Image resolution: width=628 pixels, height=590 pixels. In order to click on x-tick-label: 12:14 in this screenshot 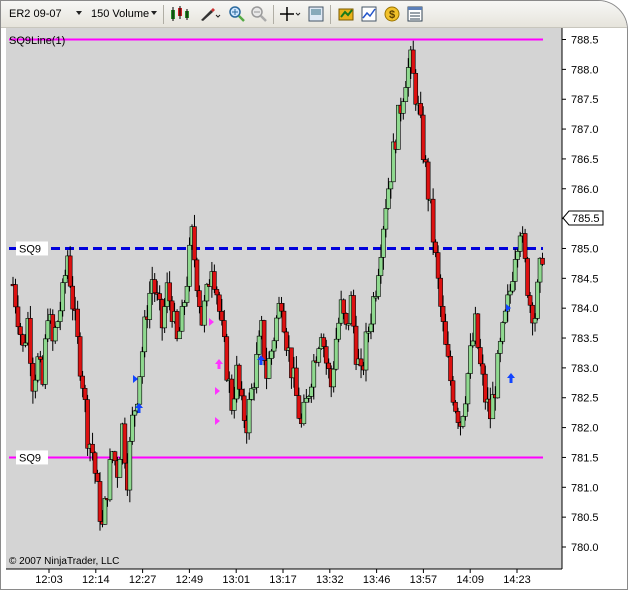, I will do `click(96, 580)`.